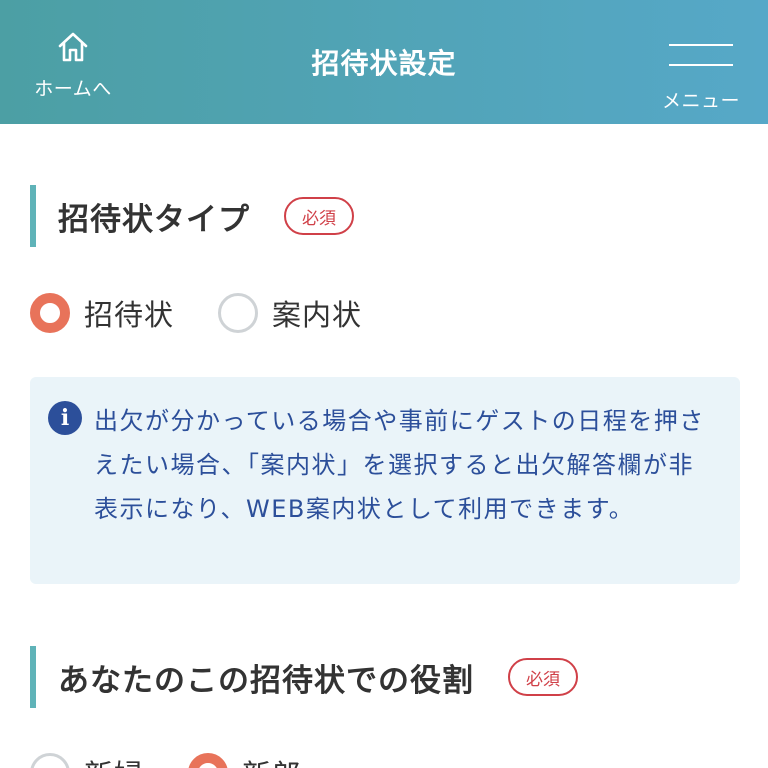 This screenshot has height=768, width=768. I want to click on hamburger-menu-icon, so click(701, 55).